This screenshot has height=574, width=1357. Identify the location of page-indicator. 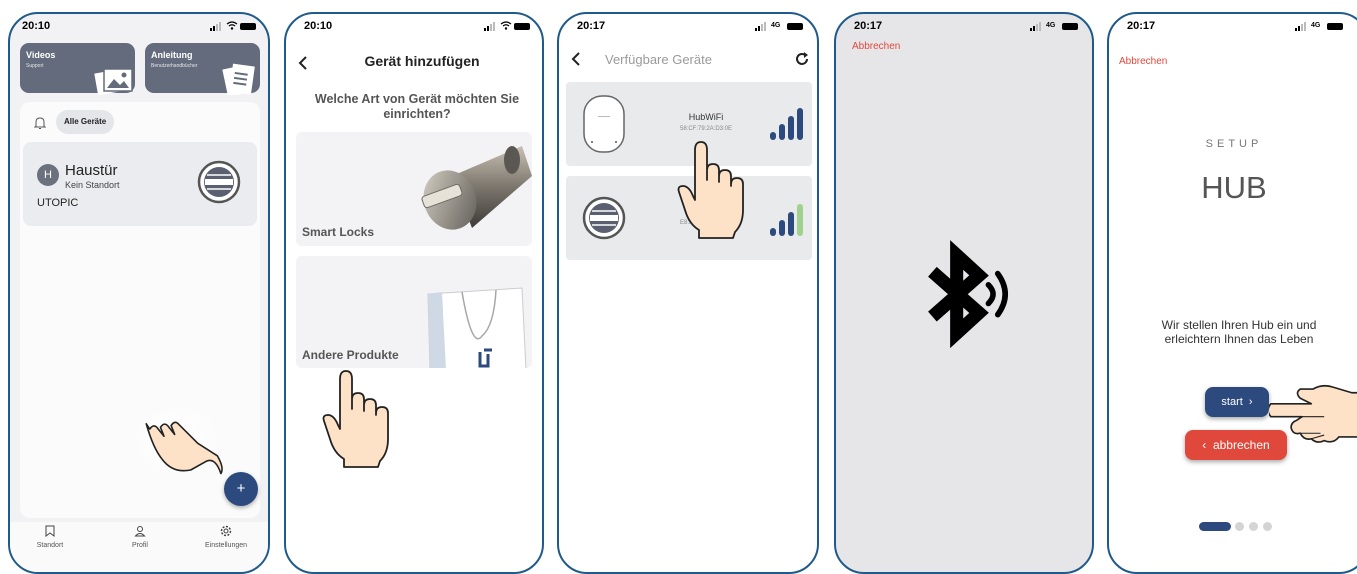
(1239, 527).